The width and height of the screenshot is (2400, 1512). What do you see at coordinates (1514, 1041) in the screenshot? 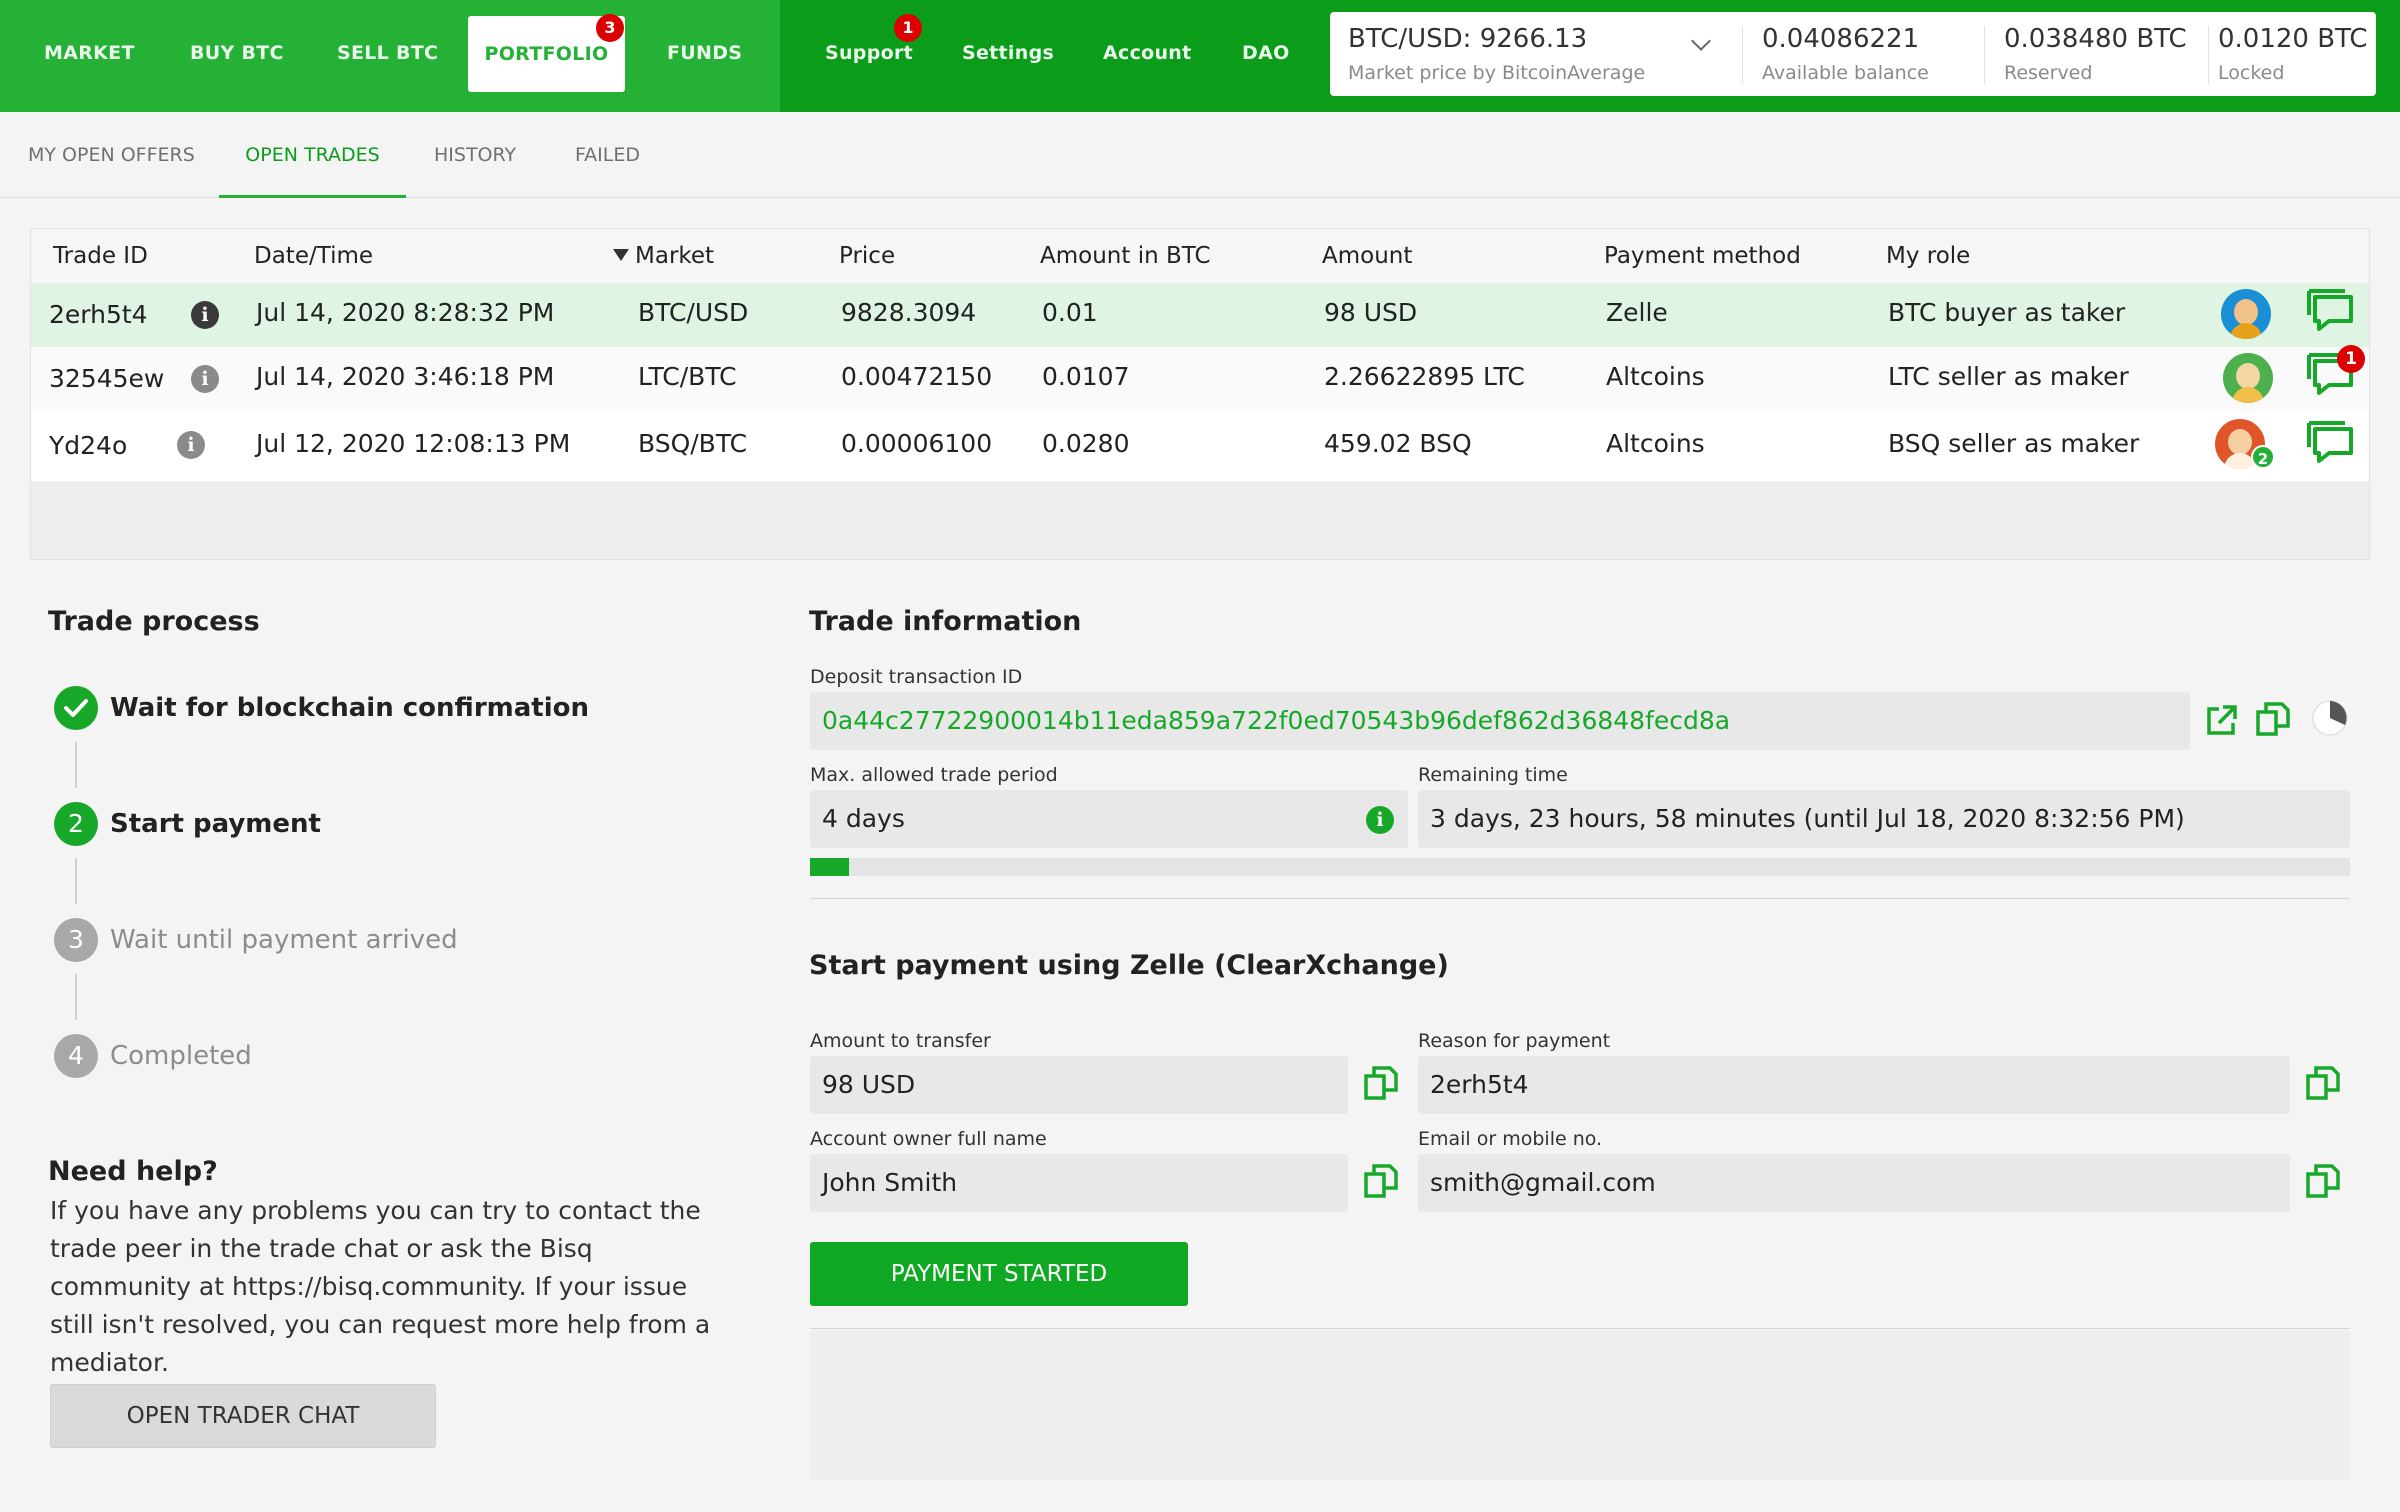
I see `reason-for-payment-label: Reason for payment` at bounding box center [1514, 1041].